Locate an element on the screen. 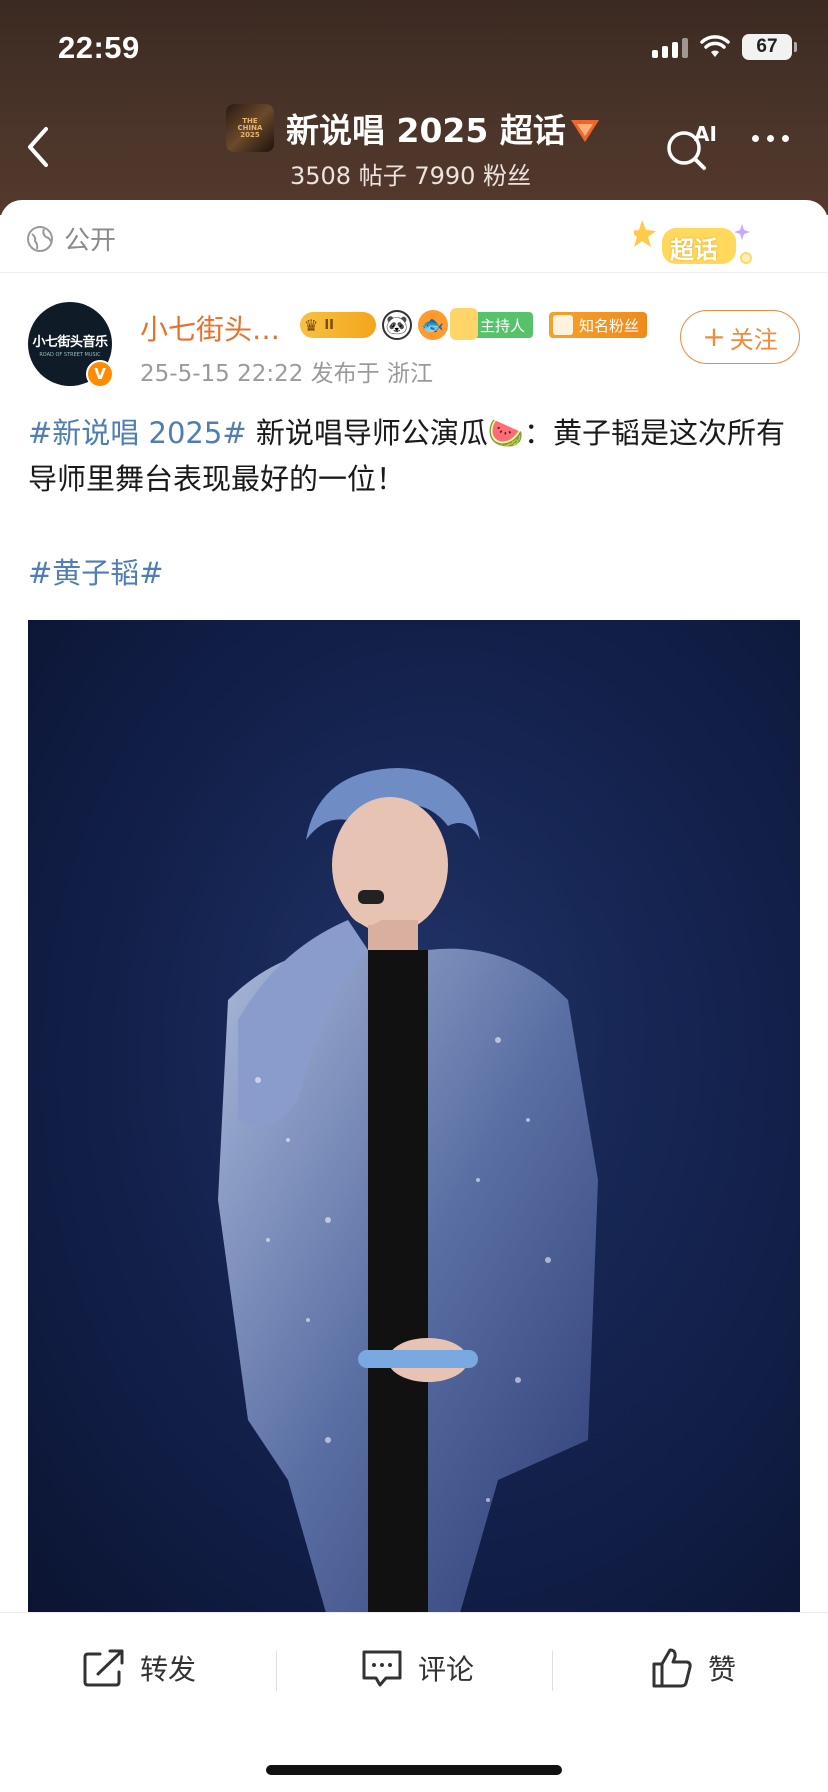 This screenshot has height=1792, width=828. comment-label: 评论 is located at coordinates (446, 1669).